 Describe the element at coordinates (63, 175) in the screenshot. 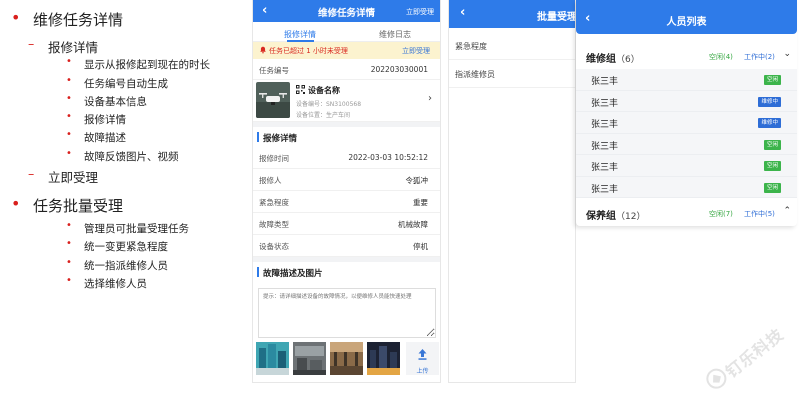

I see `outline-item: – 立即受理` at that location.